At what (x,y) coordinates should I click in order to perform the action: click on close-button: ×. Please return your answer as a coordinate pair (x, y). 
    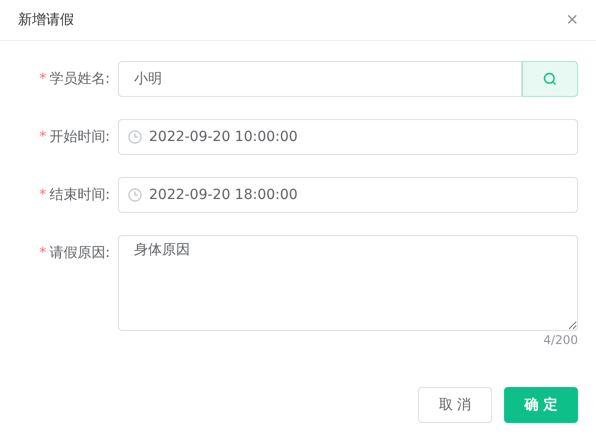
    Looking at the image, I should click on (572, 20).